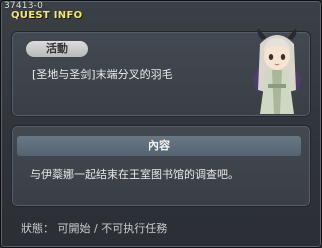  What do you see at coordinates (94, 228) in the screenshot?
I see `quest-status: 狀態： 可開始 / 不可执行任務` at bounding box center [94, 228].